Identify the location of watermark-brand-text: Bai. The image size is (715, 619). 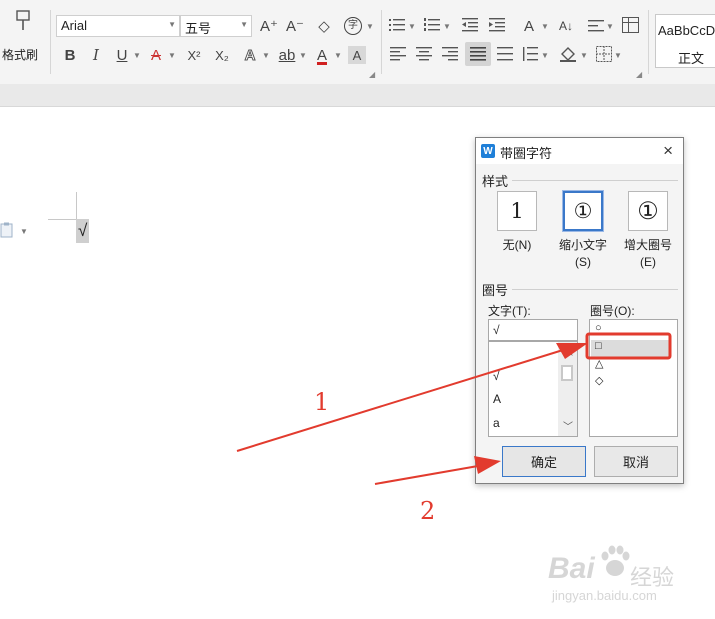
(571, 568).